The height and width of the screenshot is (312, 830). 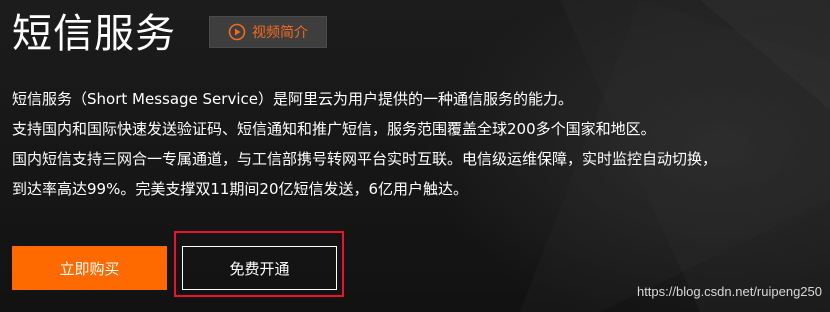 I want to click on play-circle-icon, so click(x=237, y=32).